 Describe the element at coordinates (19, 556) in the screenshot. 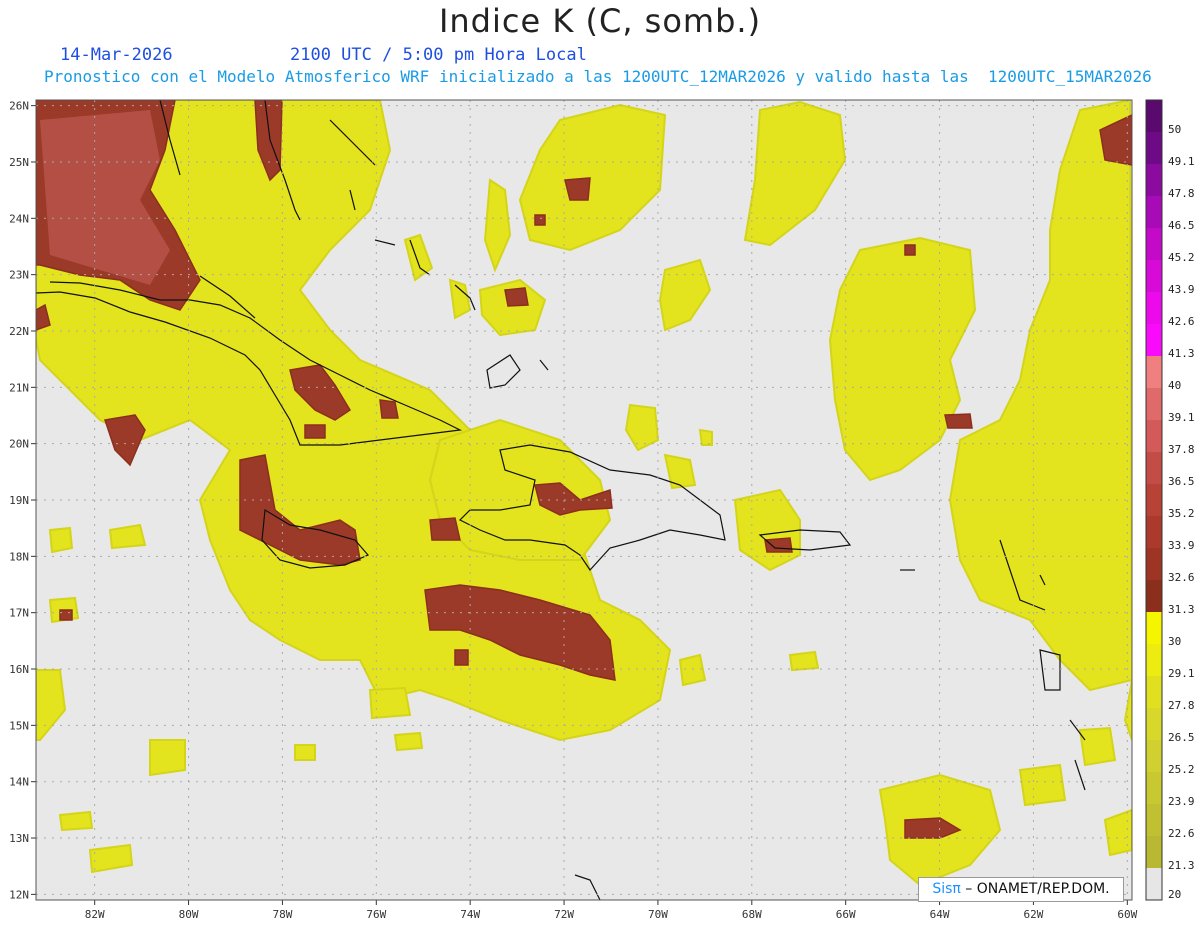

I see `lat-tick-label: 18N` at that location.